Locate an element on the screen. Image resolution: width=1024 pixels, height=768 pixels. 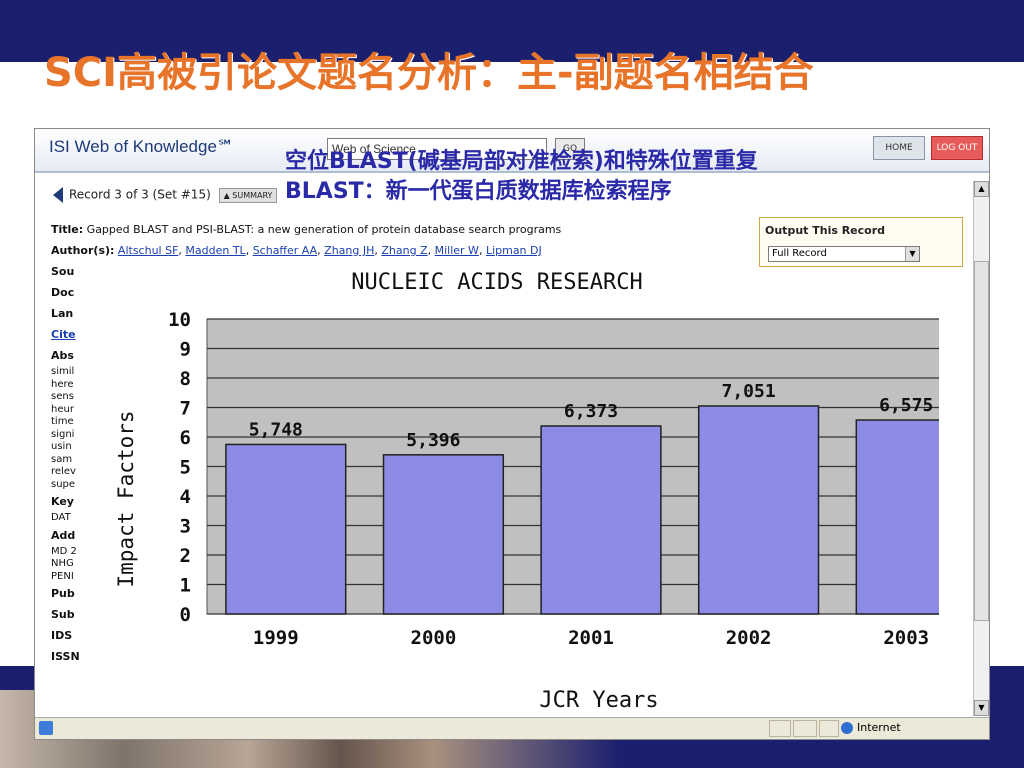
bar-value-label: 5,396 is located at coordinates (433, 440).